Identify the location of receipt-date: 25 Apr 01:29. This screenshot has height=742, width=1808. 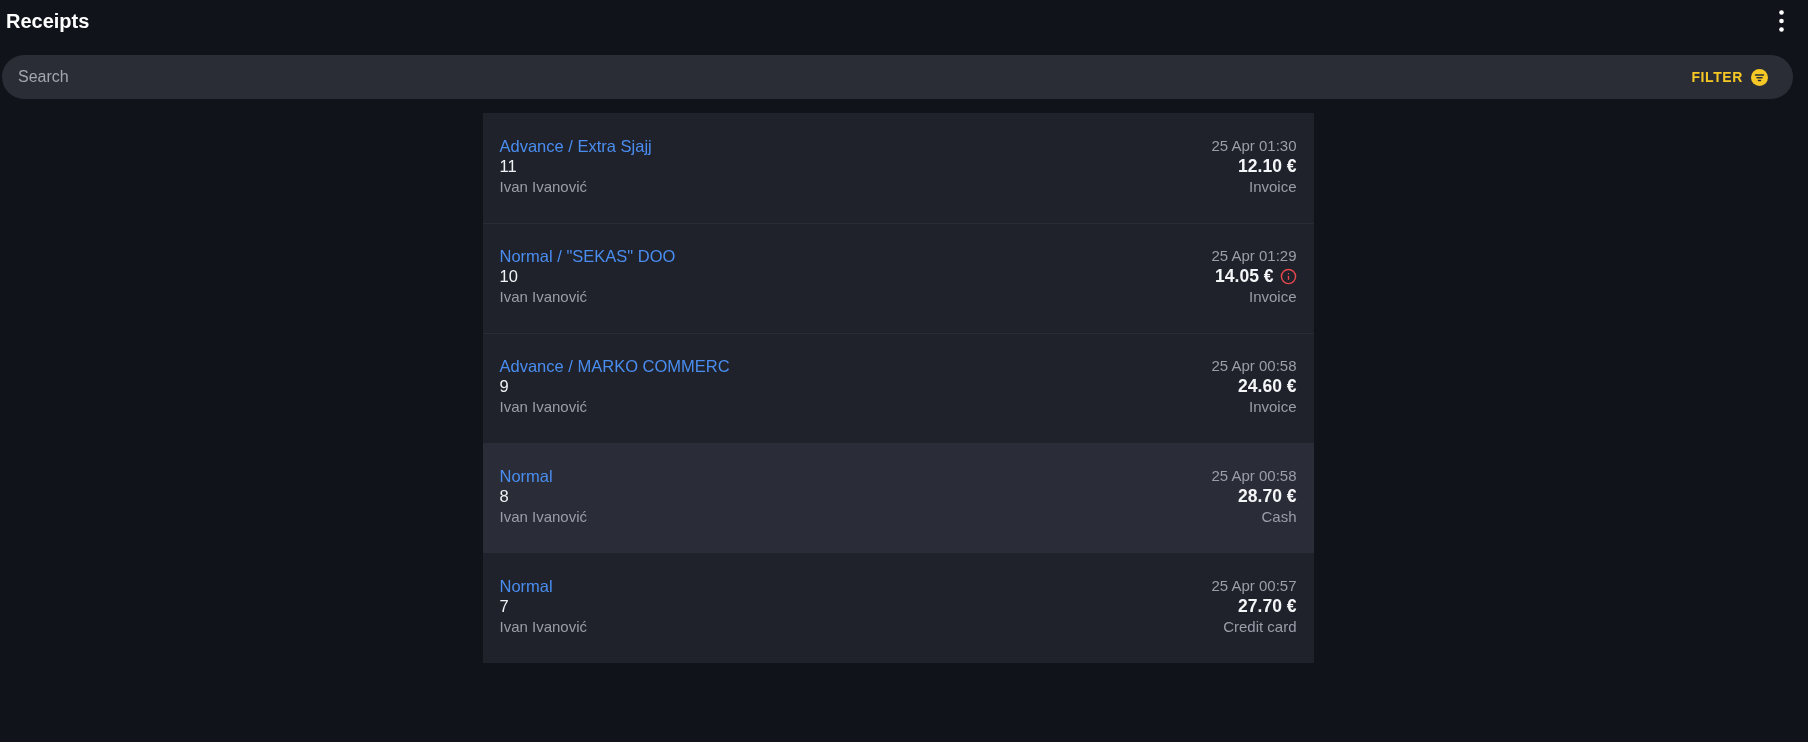
(1254, 256).